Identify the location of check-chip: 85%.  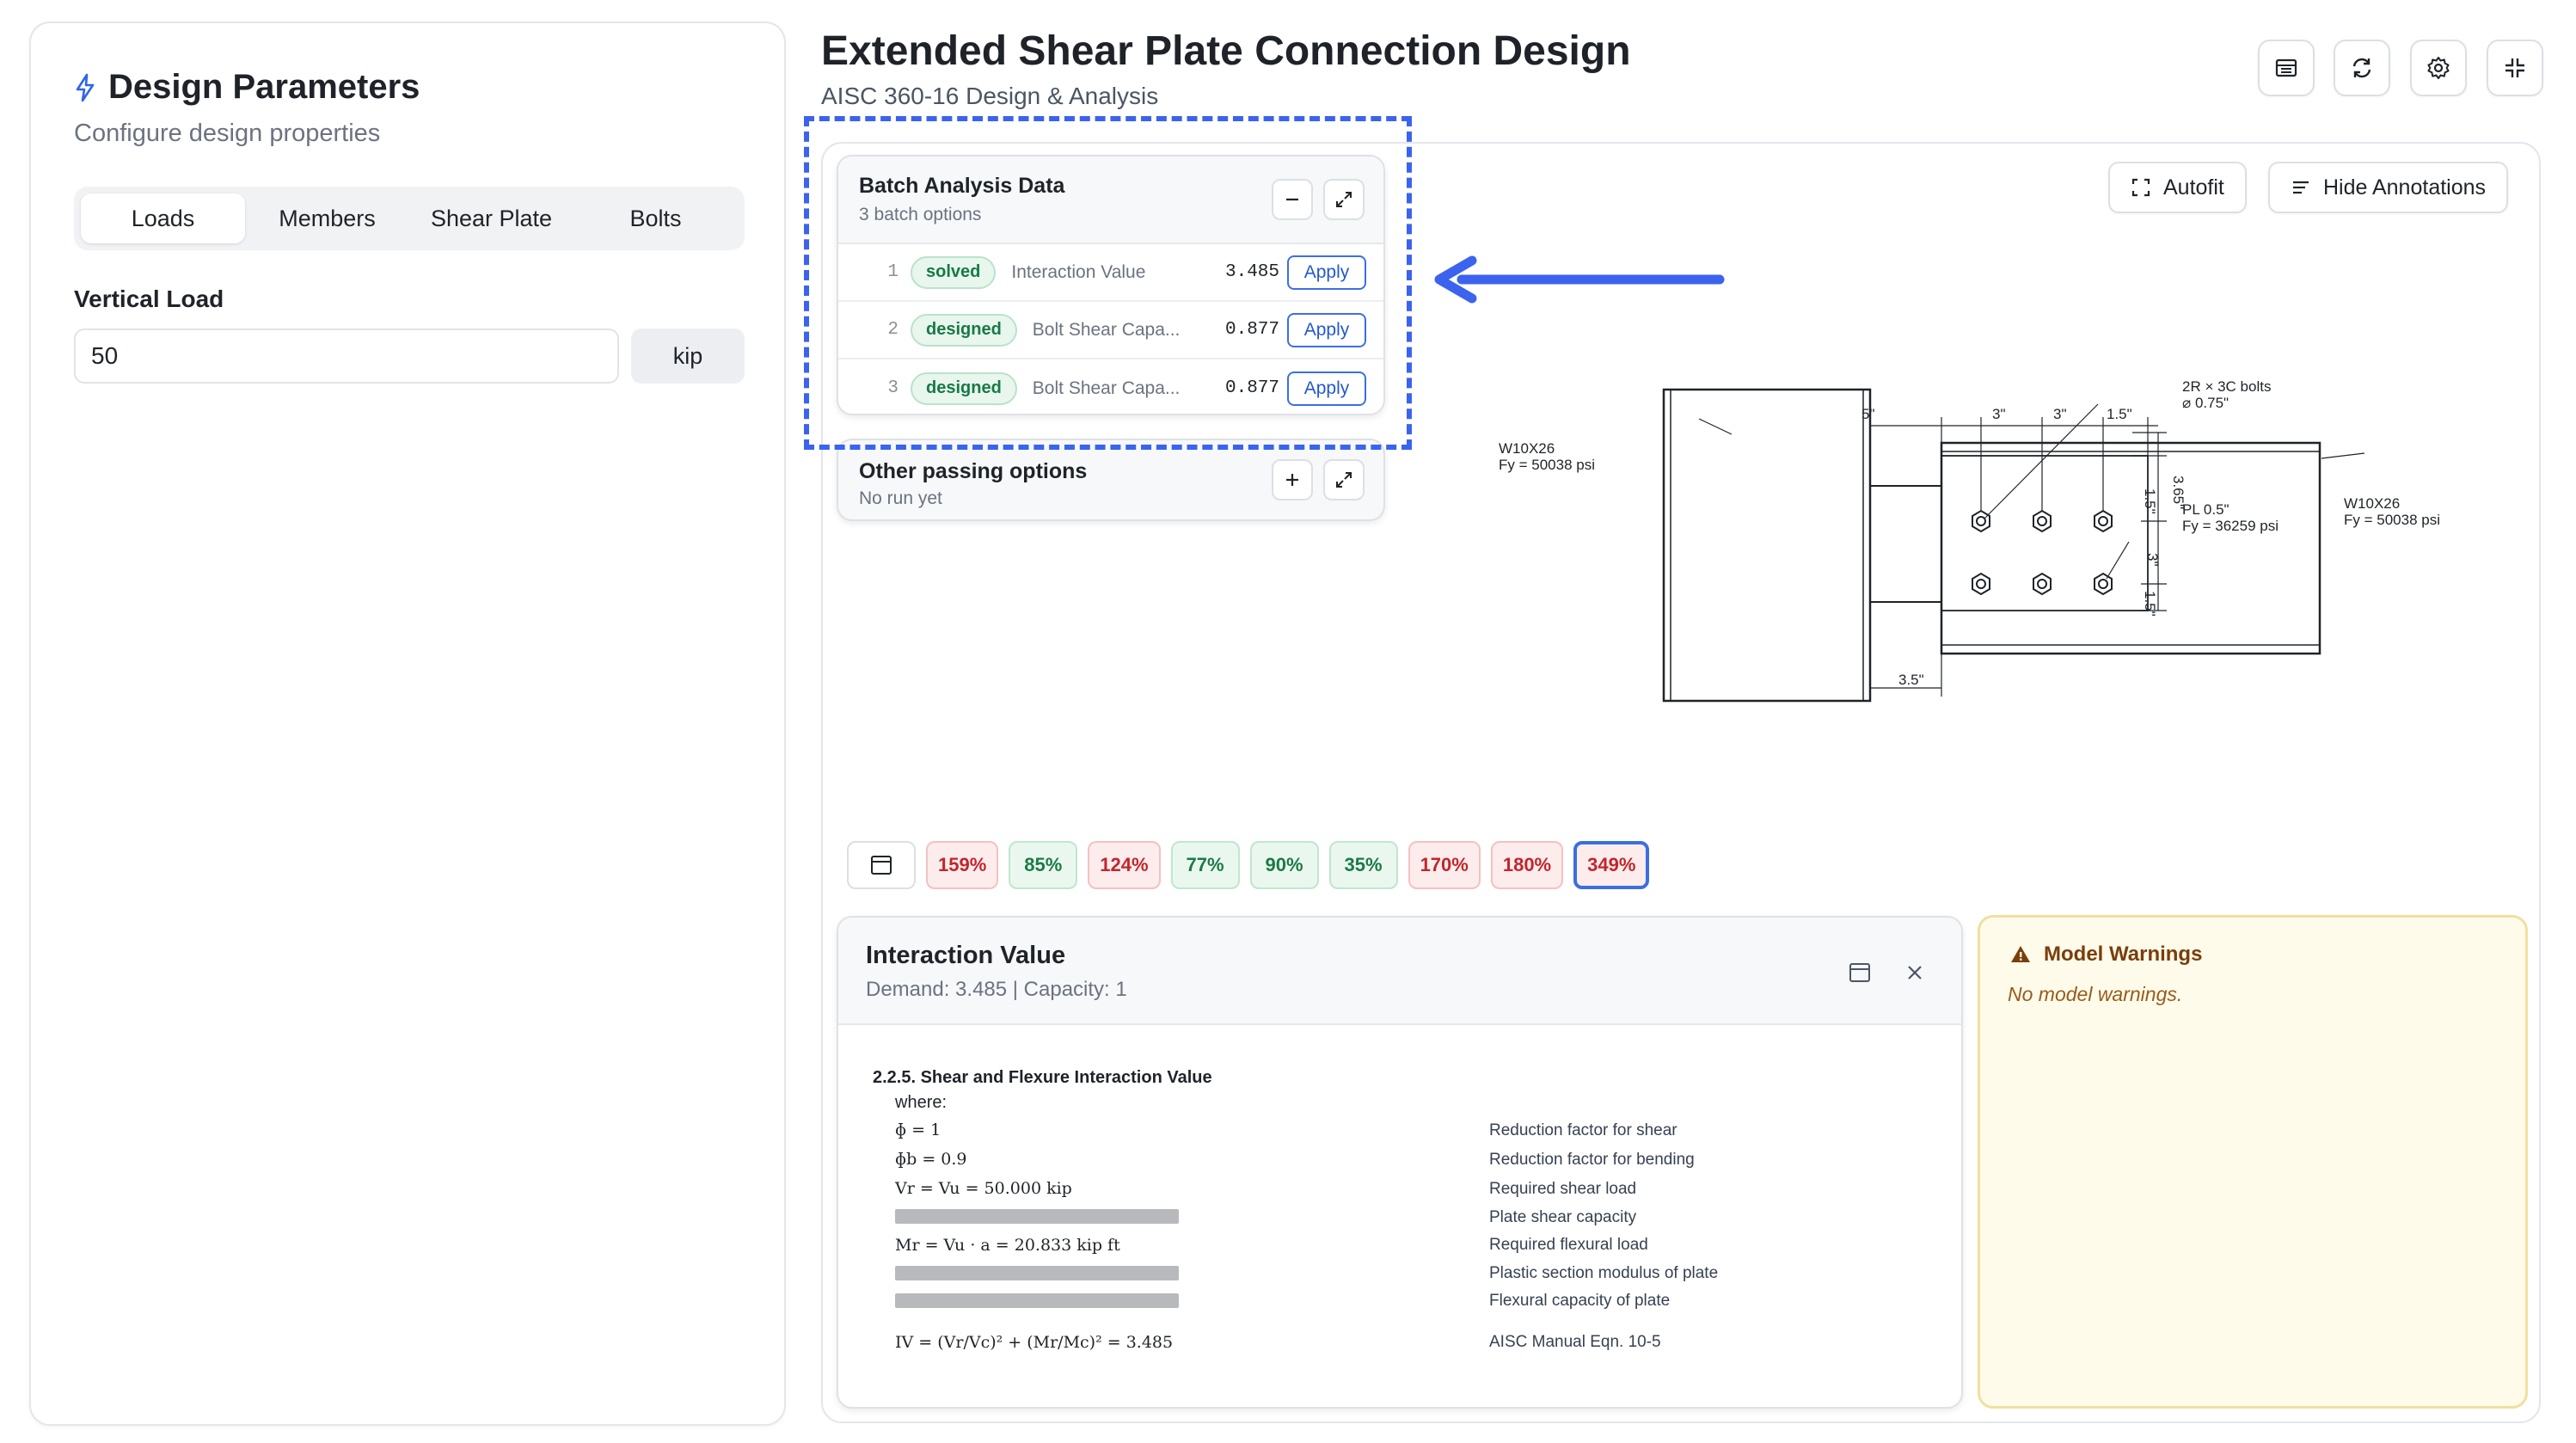
(1043, 865).